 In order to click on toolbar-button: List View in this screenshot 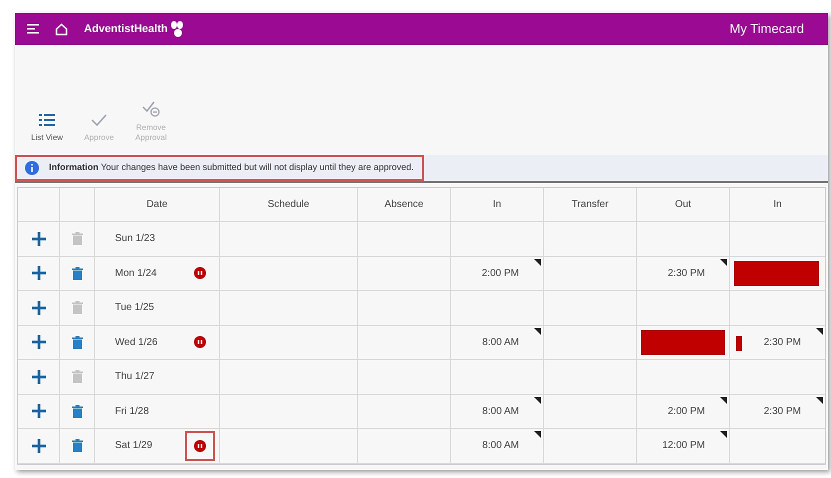, I will do `click(47, 128)`.